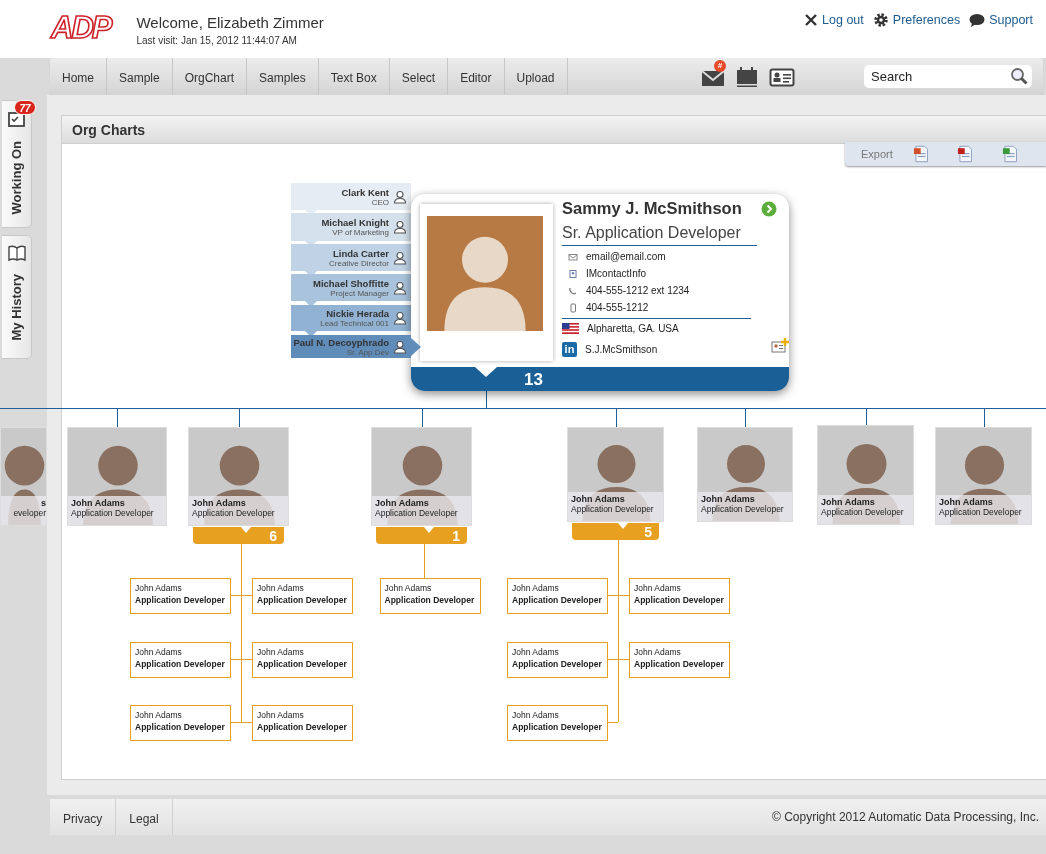 Image resolution: width=1046 pixels, height=854 pixels. Describe the element at coordinates (600, 379) in the screenshot. I see `count-bar: 13` at that location.